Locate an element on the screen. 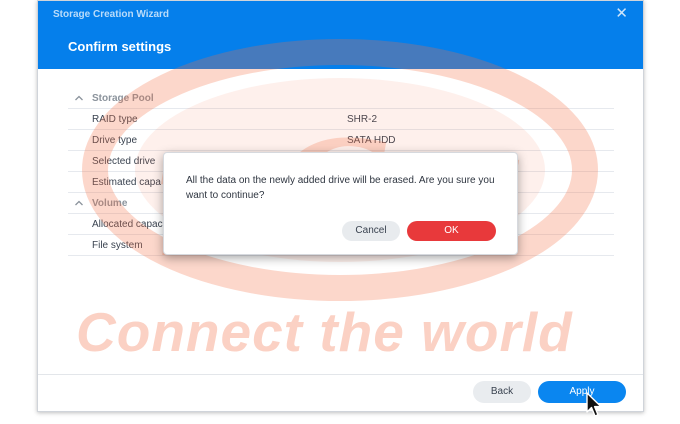 This screenshot has width=680, height=424. row-label: Allocated capac is located at coordinates (127, 224).